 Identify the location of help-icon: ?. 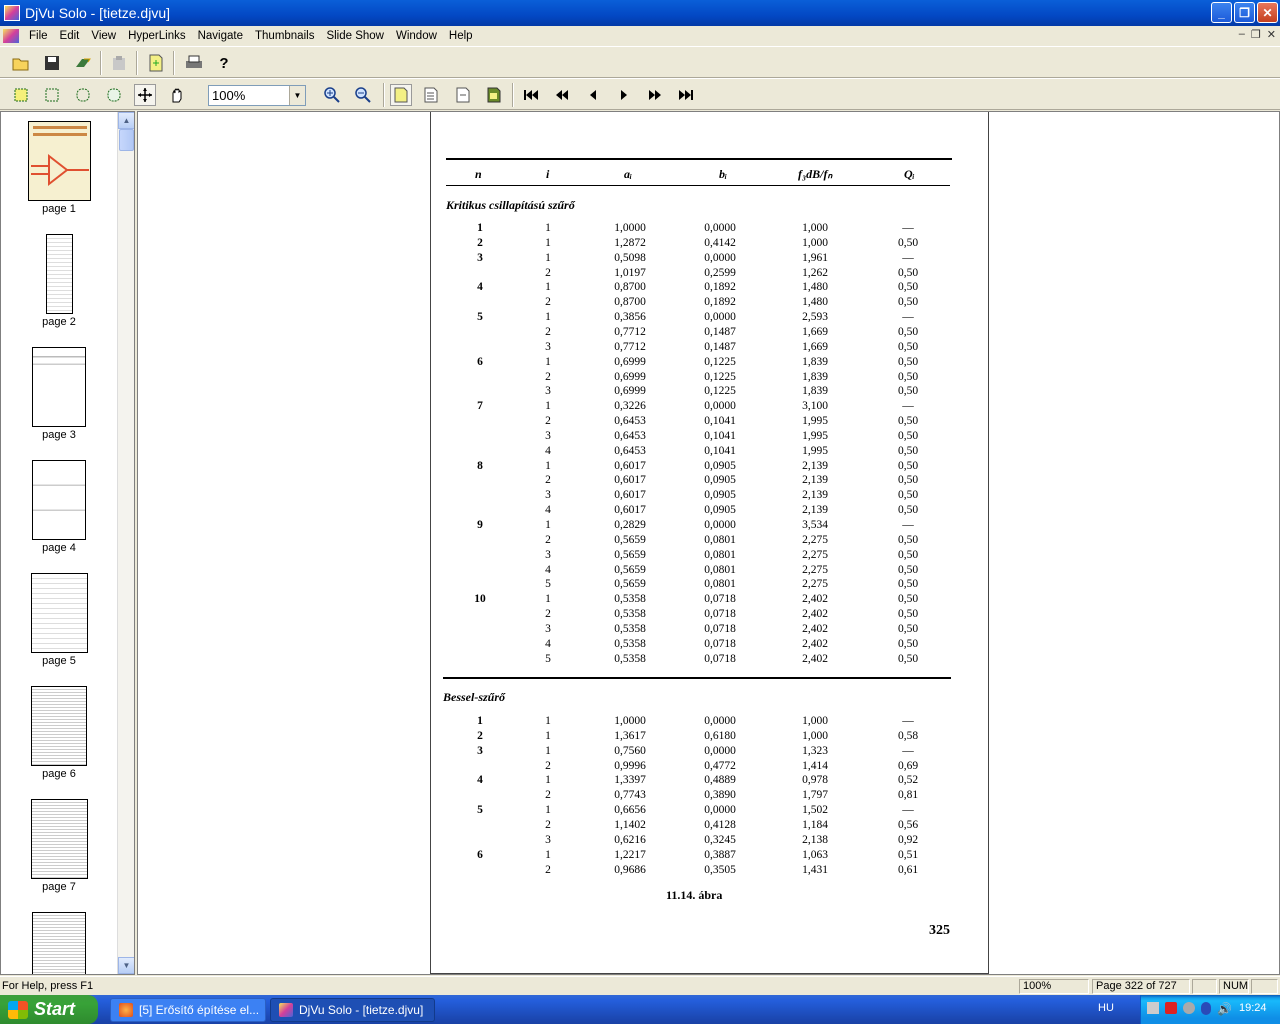
(224, 63).